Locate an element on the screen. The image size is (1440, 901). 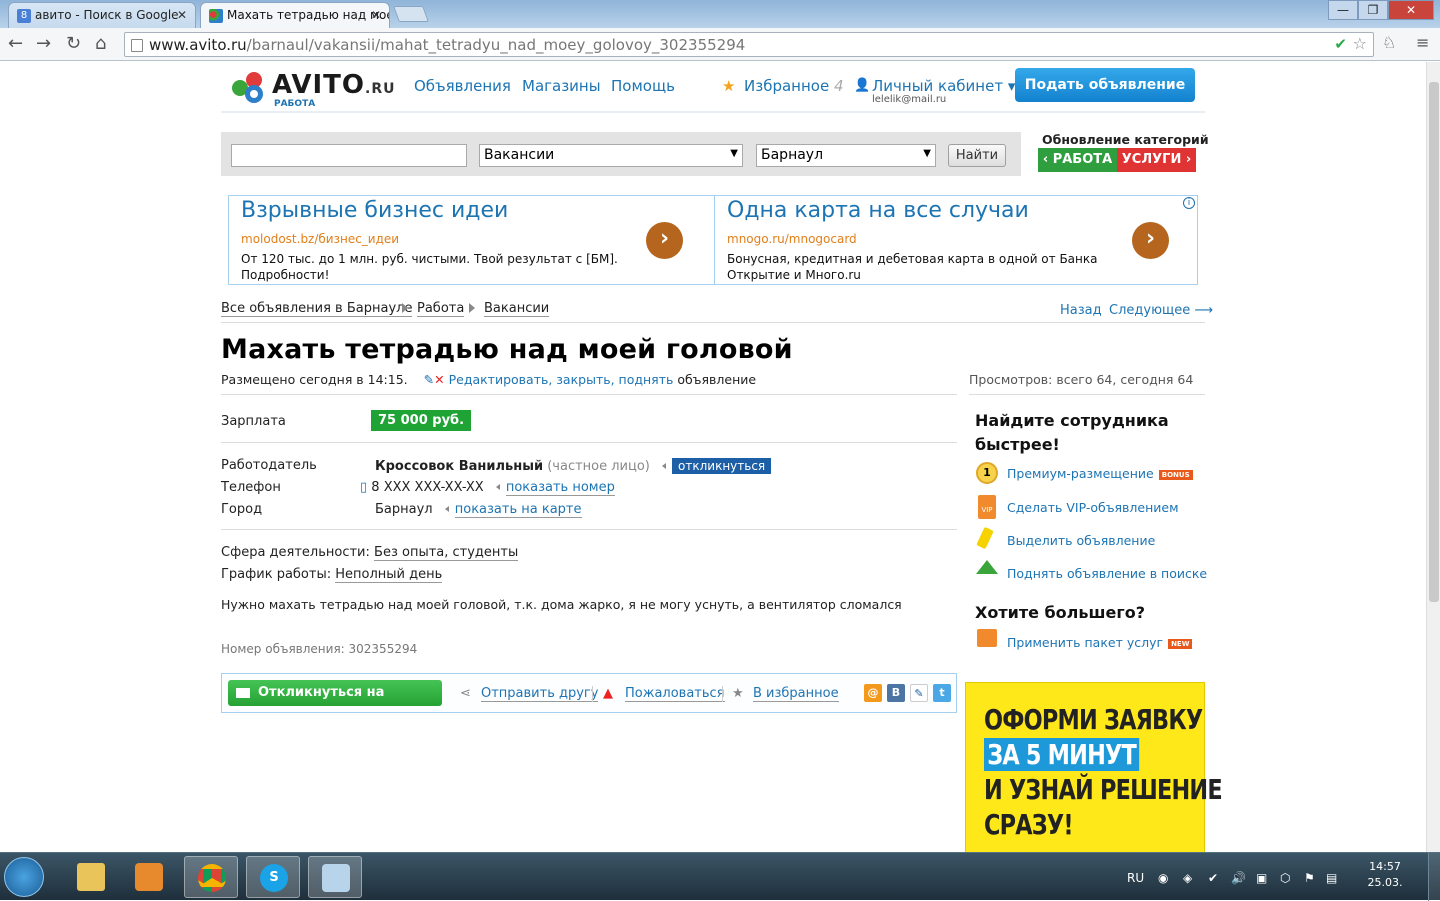
check-icon: ✔ is located at coordinates (1340, 44).